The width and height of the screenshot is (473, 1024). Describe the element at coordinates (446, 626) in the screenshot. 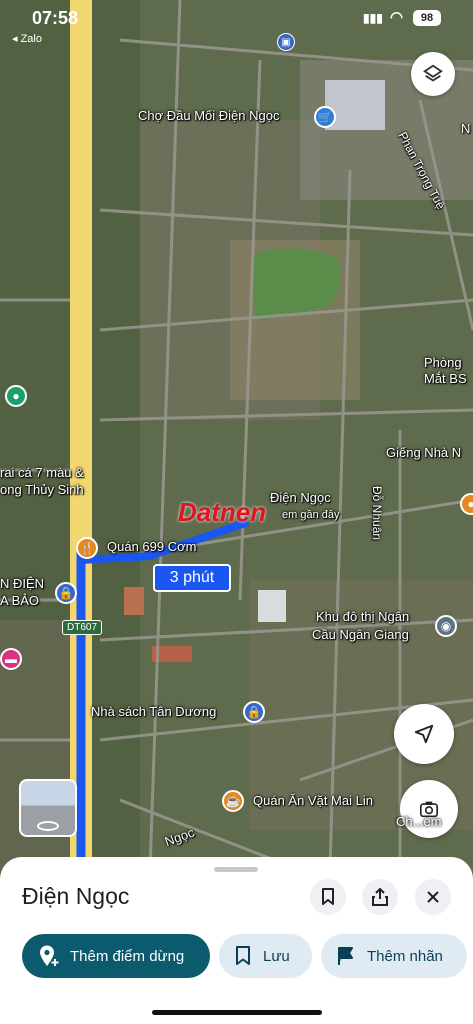

I see `location-pin-icon: ◉` at that location.